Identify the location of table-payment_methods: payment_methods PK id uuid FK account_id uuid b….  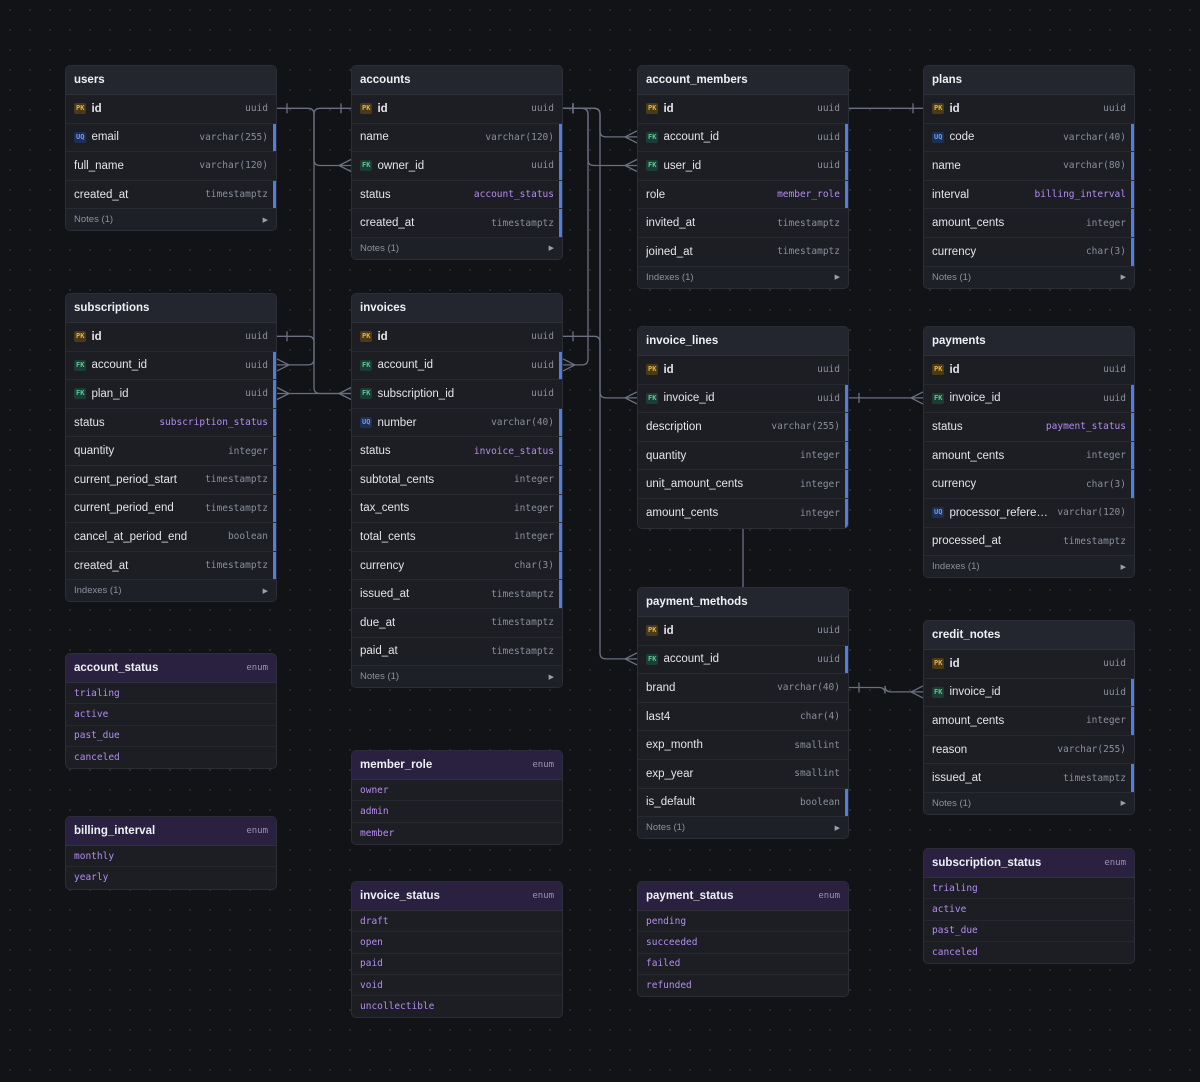
(743, 713).